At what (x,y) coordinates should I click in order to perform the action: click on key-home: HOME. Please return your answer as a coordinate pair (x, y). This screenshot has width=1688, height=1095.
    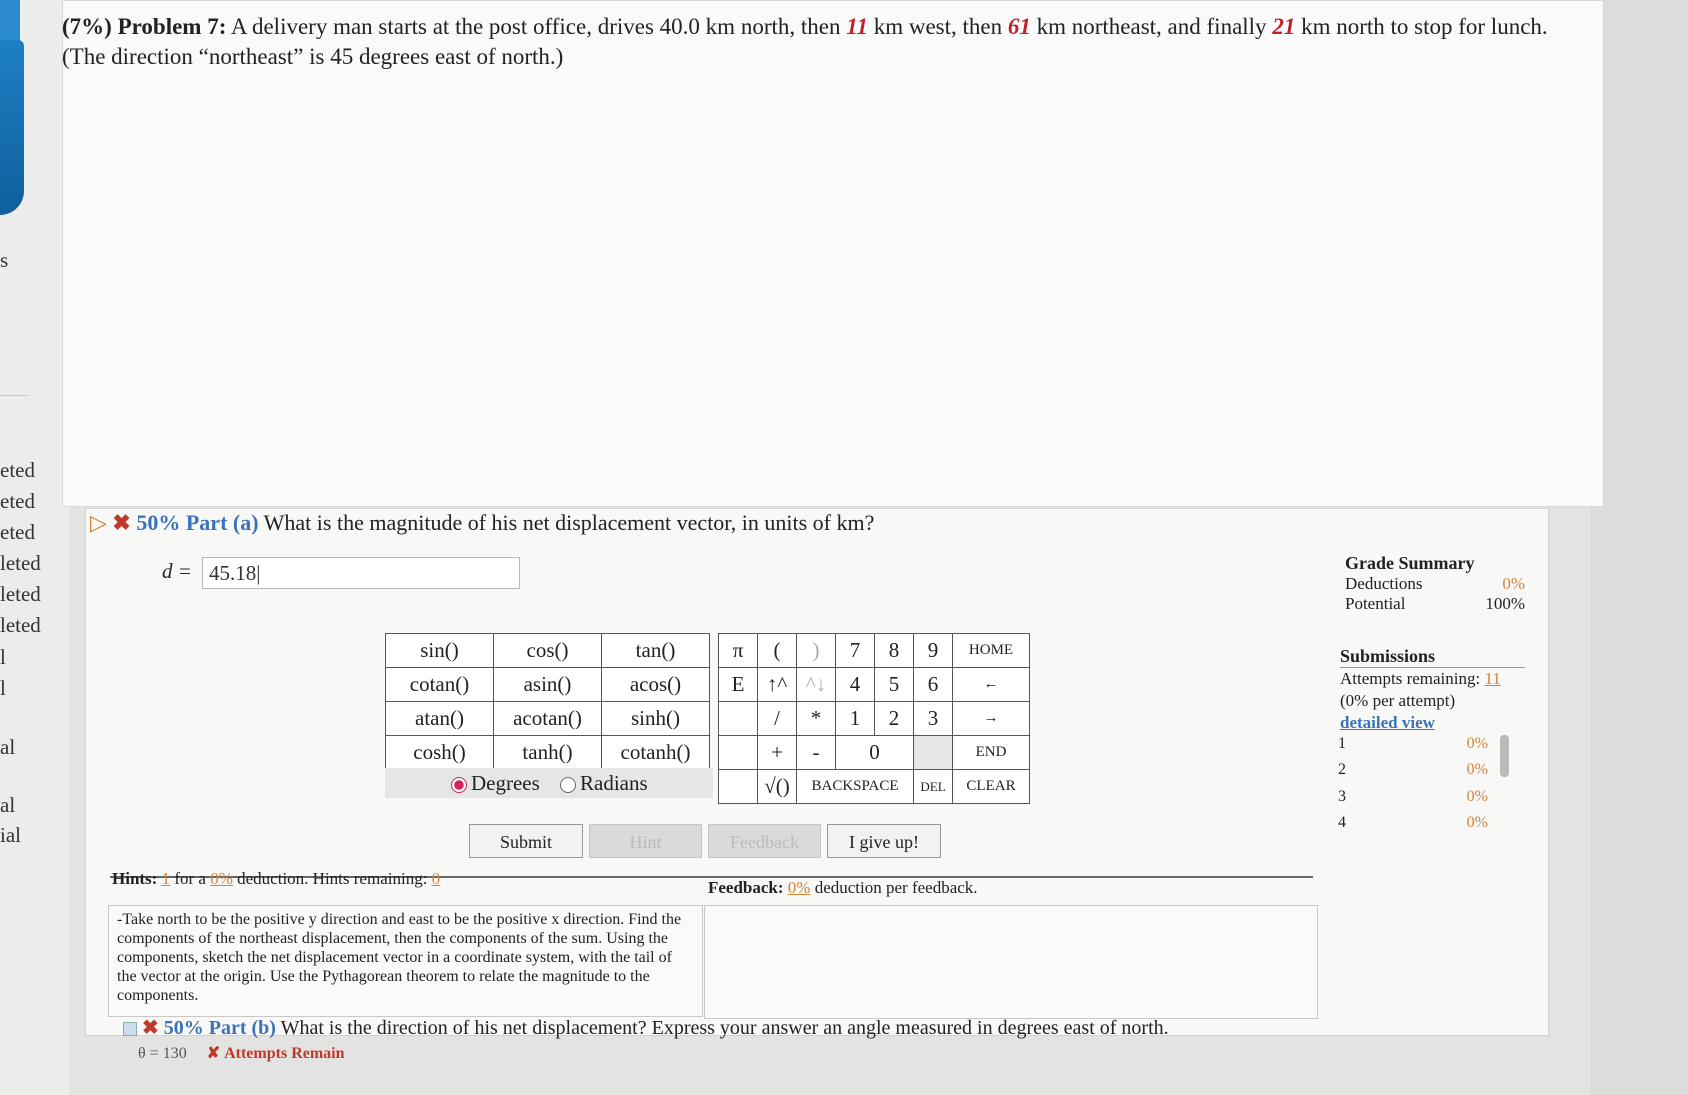
    Looking at the image, I should click on (991, 650).